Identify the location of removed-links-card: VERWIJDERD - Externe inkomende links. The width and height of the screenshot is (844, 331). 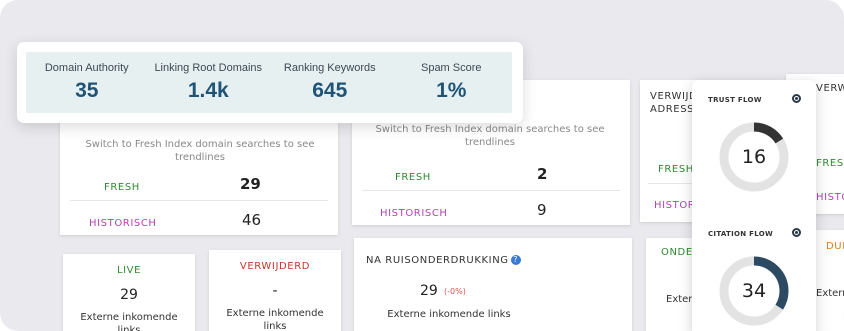
(275, 290).